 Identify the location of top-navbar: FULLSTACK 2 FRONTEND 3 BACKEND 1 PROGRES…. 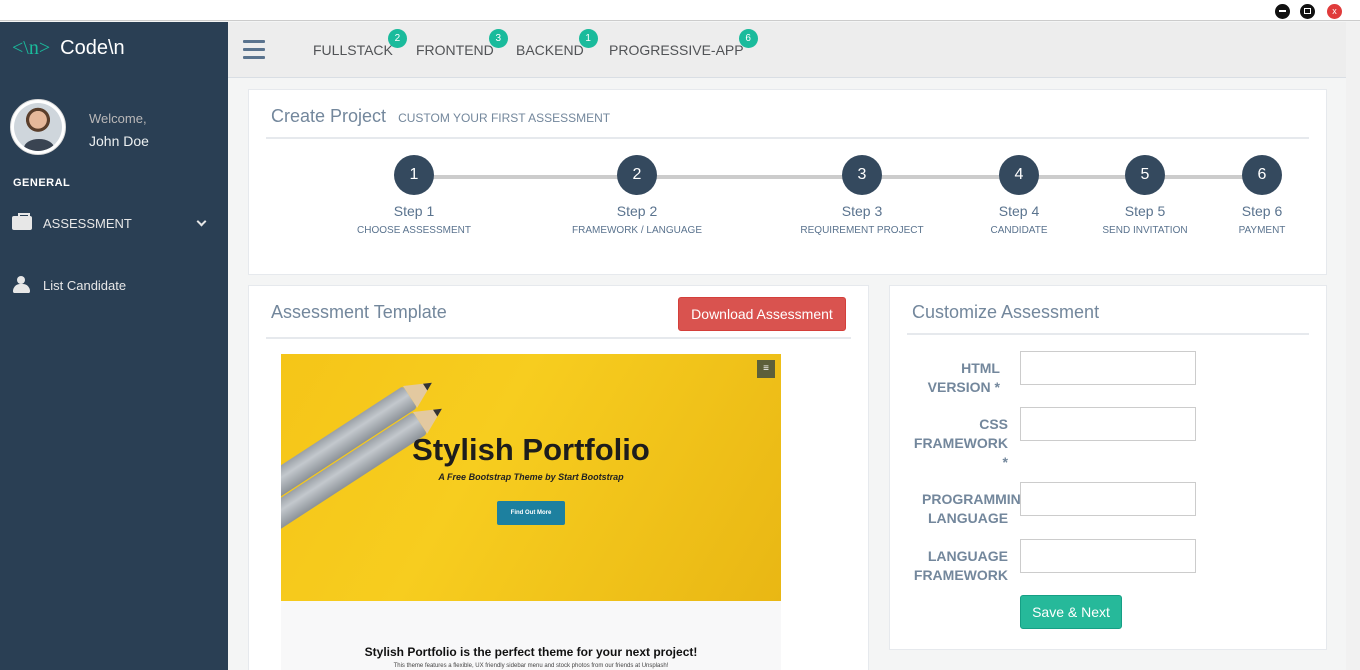
(787, 50).